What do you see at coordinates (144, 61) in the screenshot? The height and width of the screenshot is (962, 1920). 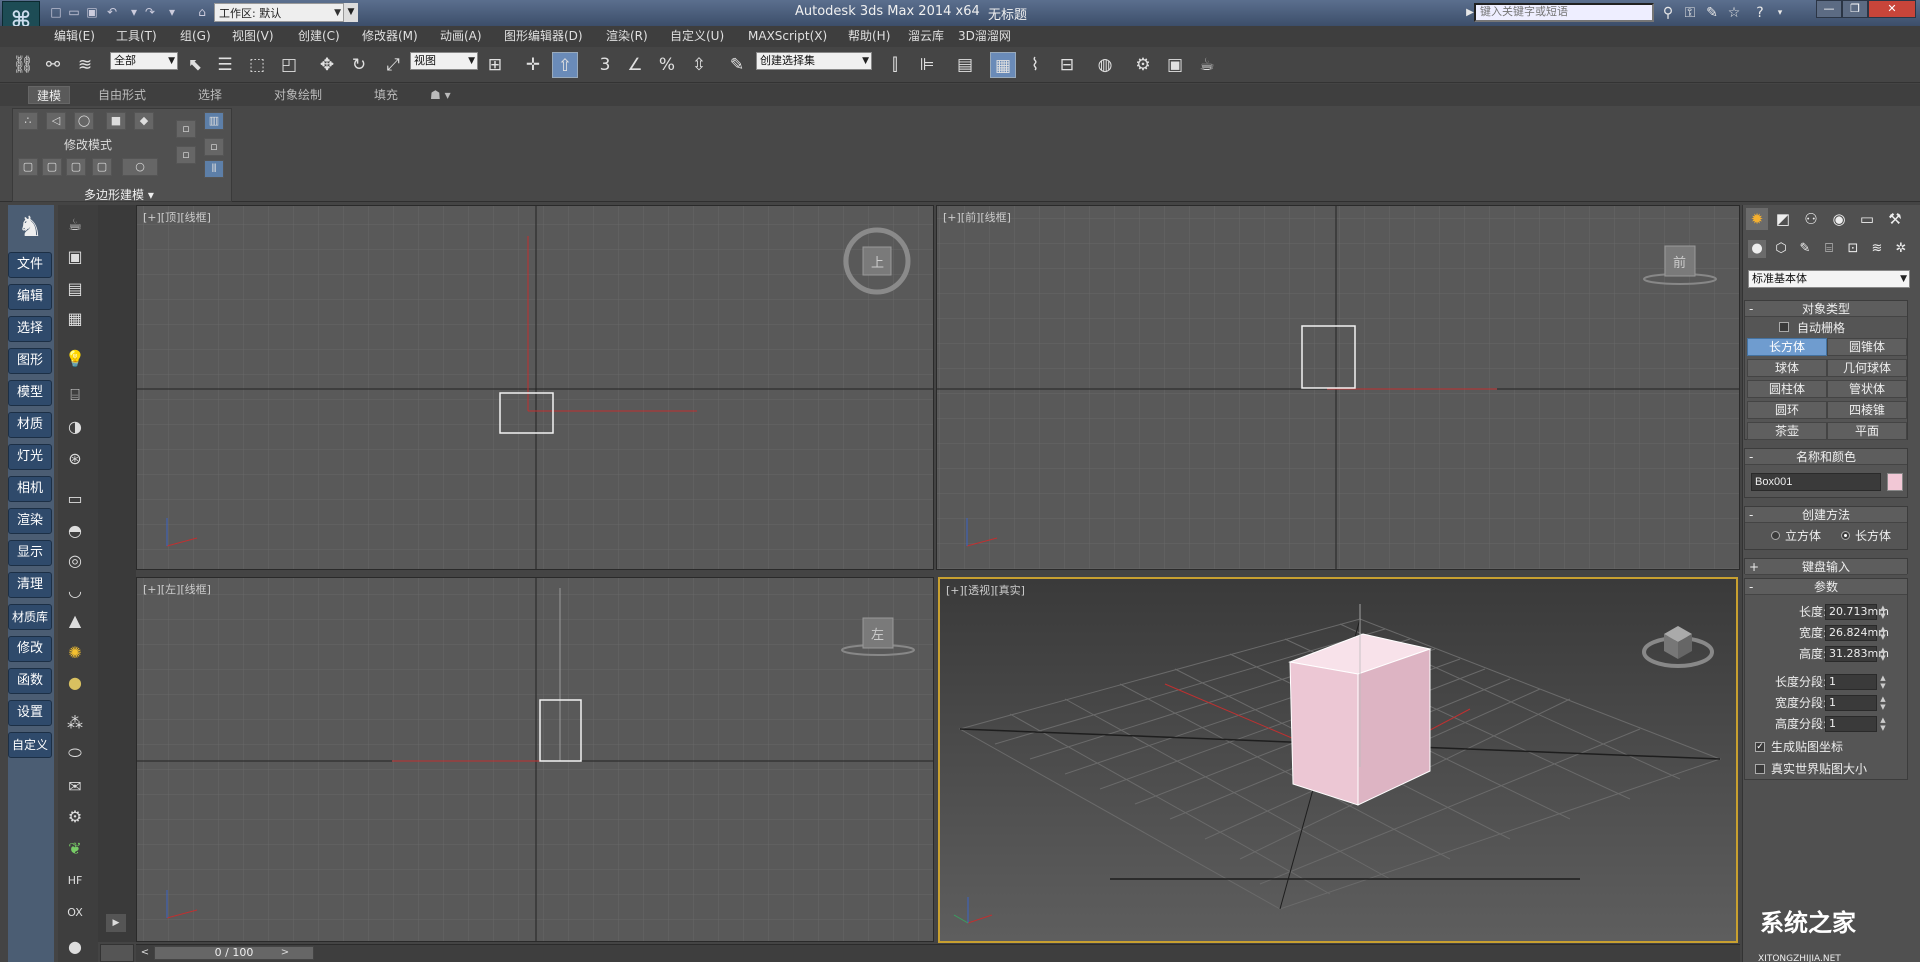 I see `selection-filter-select: 全部 ▼` at bounding box center [144, 61].